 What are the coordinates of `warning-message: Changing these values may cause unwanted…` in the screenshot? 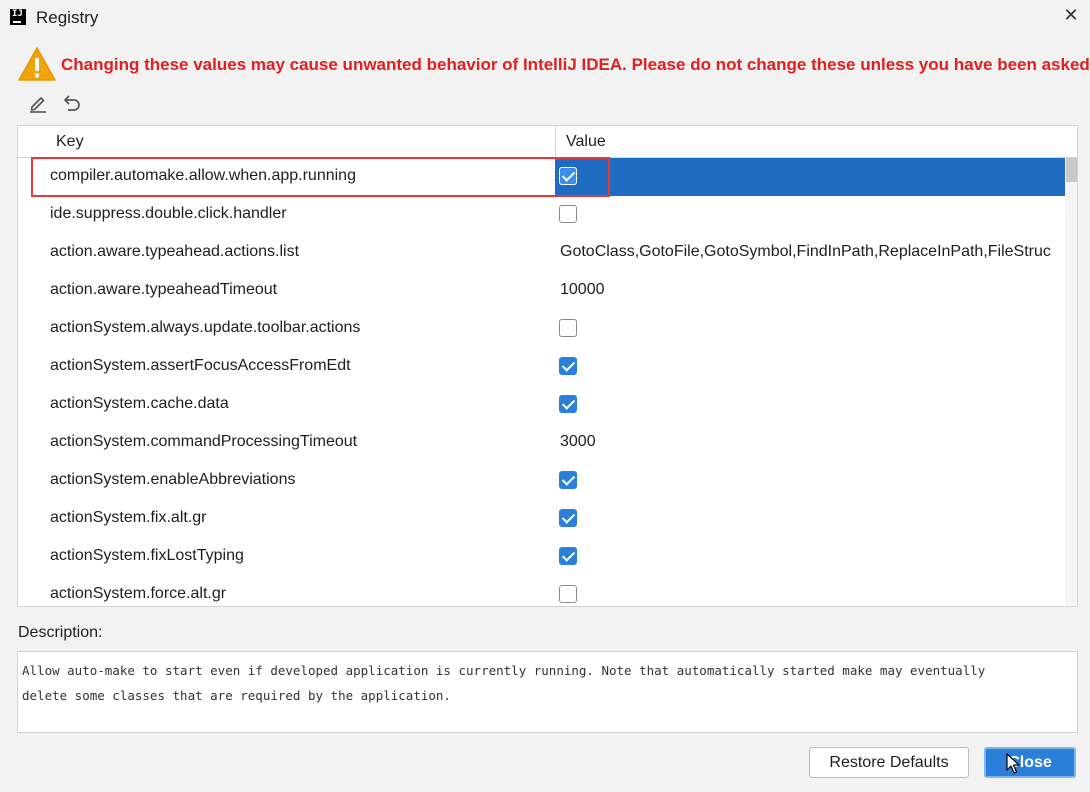 It's located at (575, 64).